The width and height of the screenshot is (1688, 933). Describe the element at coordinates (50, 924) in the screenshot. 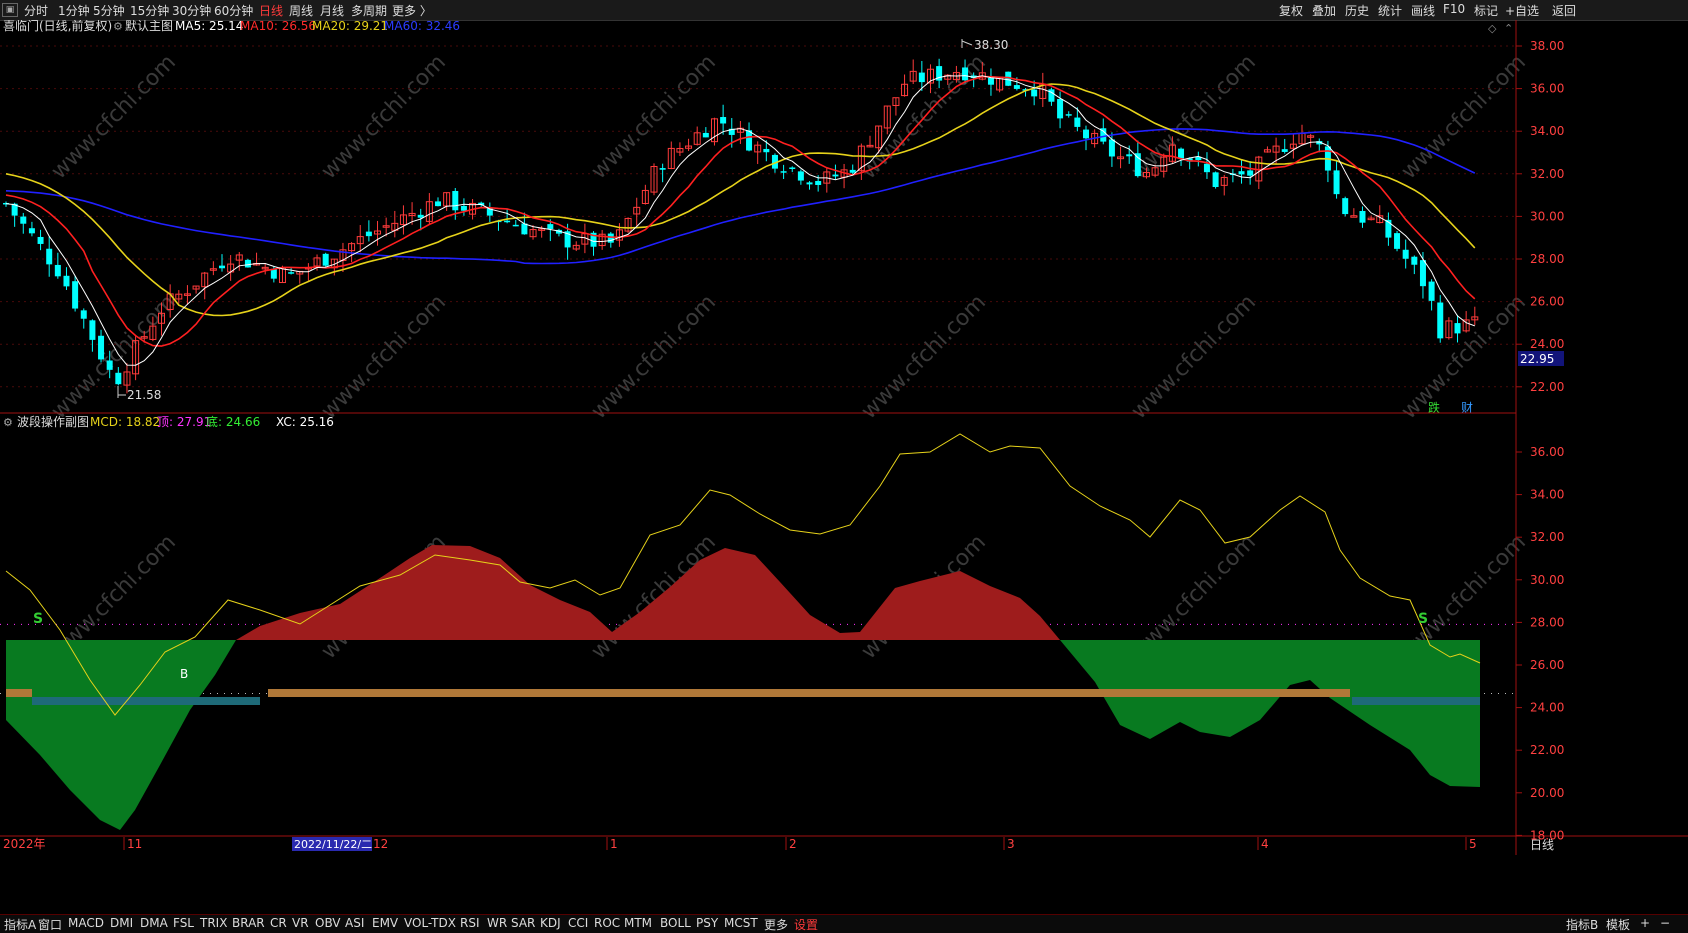

I see `window-tab: 窗口` at that location.